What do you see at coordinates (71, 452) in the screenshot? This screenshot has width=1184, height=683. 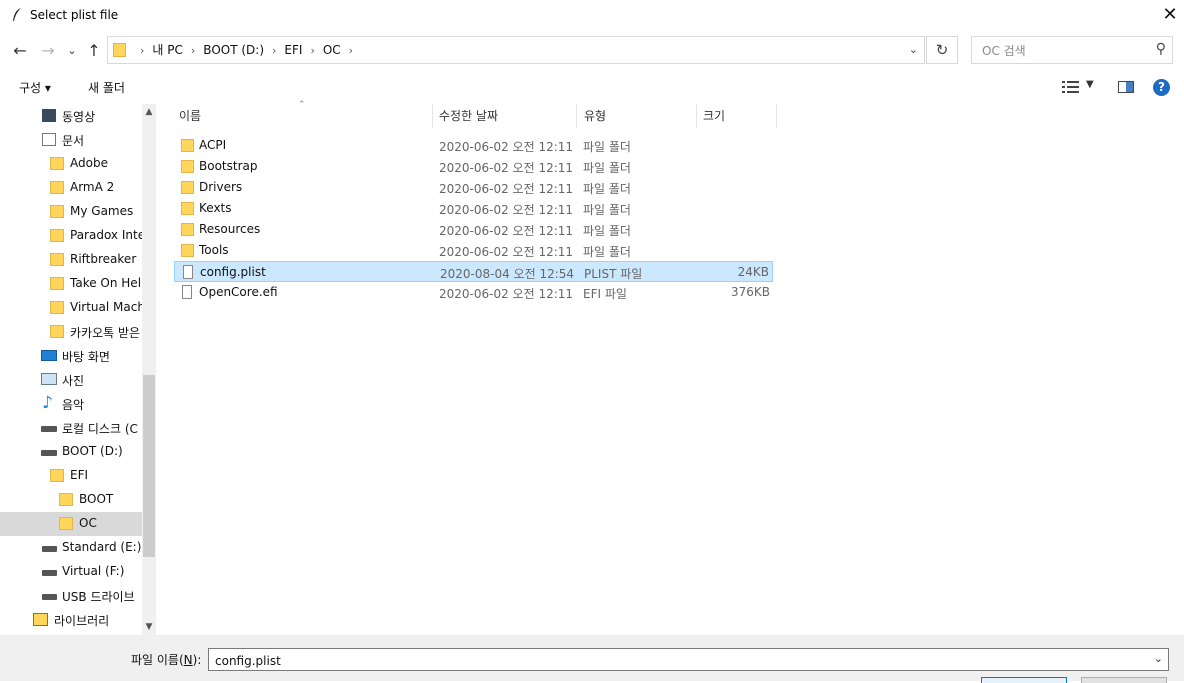 I see `sidebar-item-boot-d: BOOT (D:)` at bounding box center [71, 452].